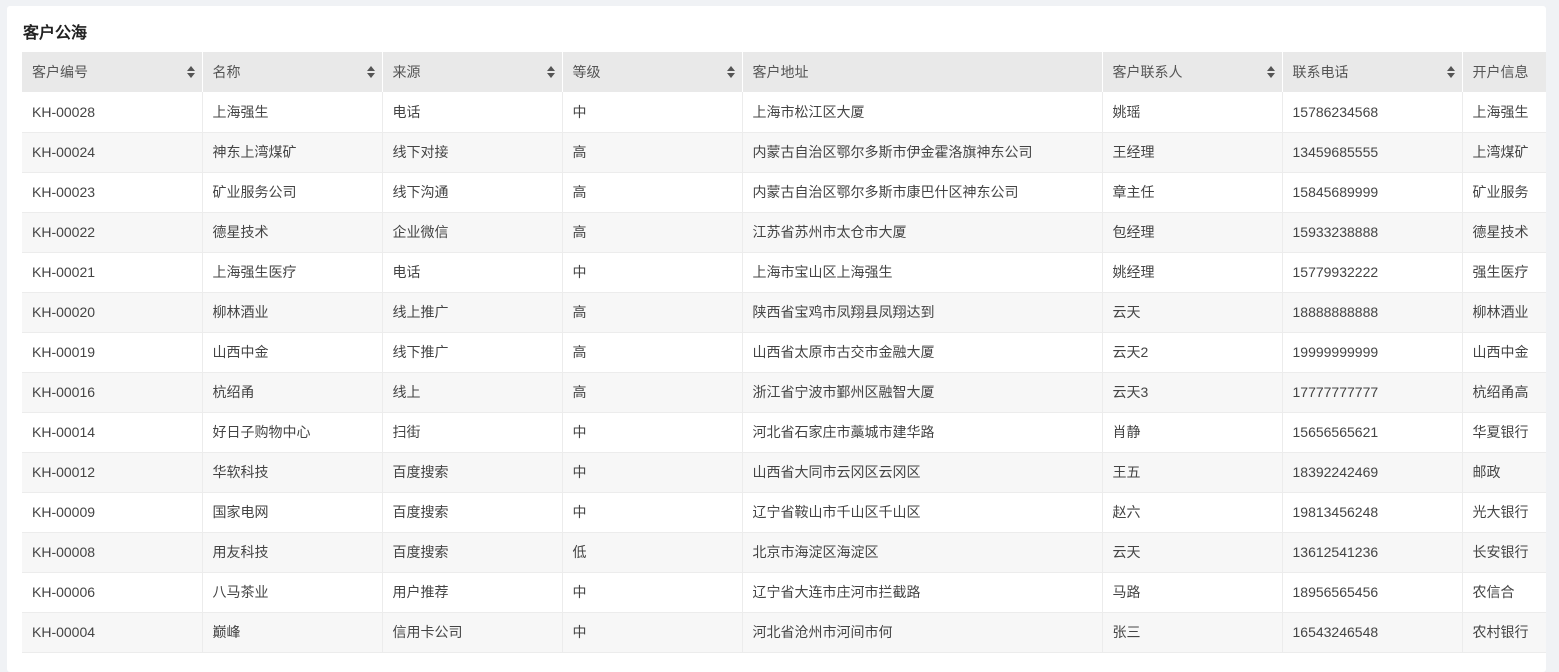  I want to click on cell-level: 低, so click(652, 552).